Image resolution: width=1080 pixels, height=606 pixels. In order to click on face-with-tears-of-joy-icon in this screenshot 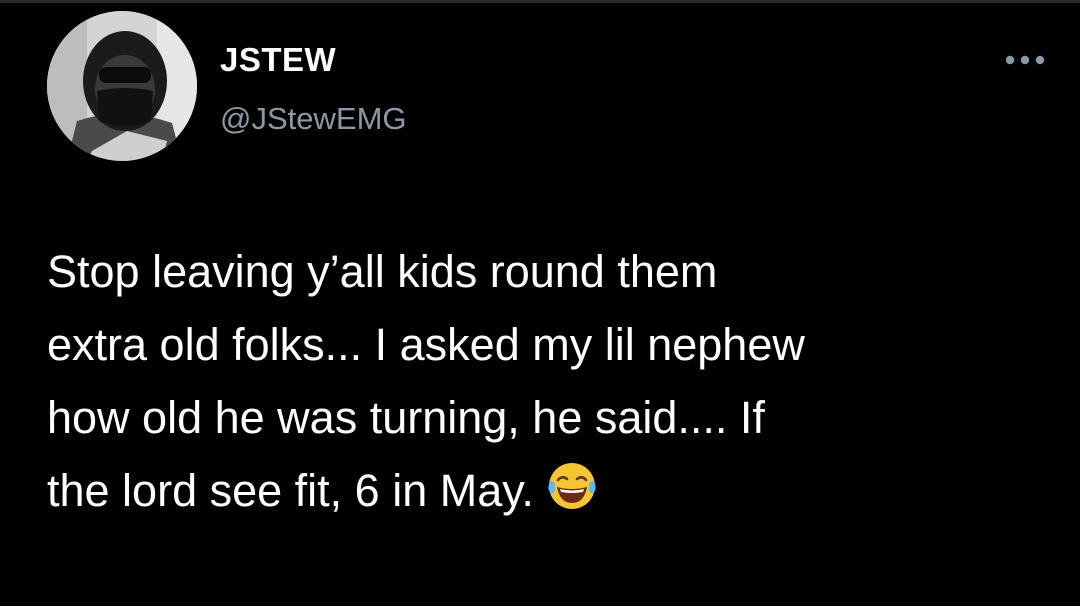, I will do `click(572, 486)`.